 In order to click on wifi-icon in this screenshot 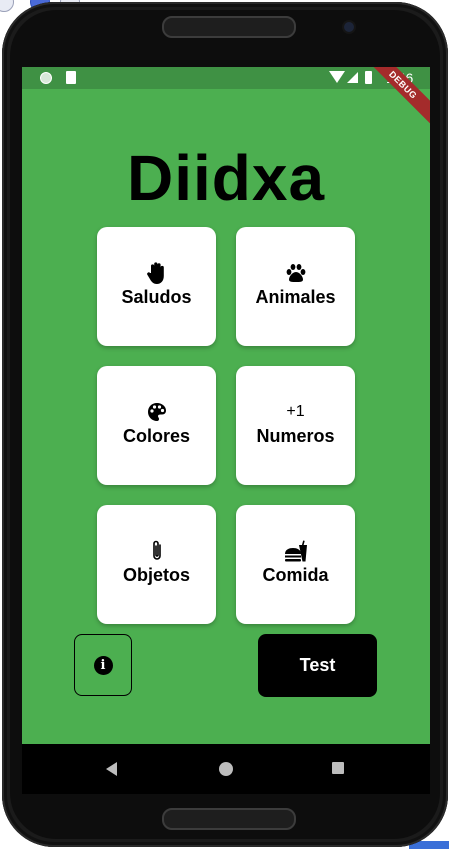, I will do `click(337, 77)`.